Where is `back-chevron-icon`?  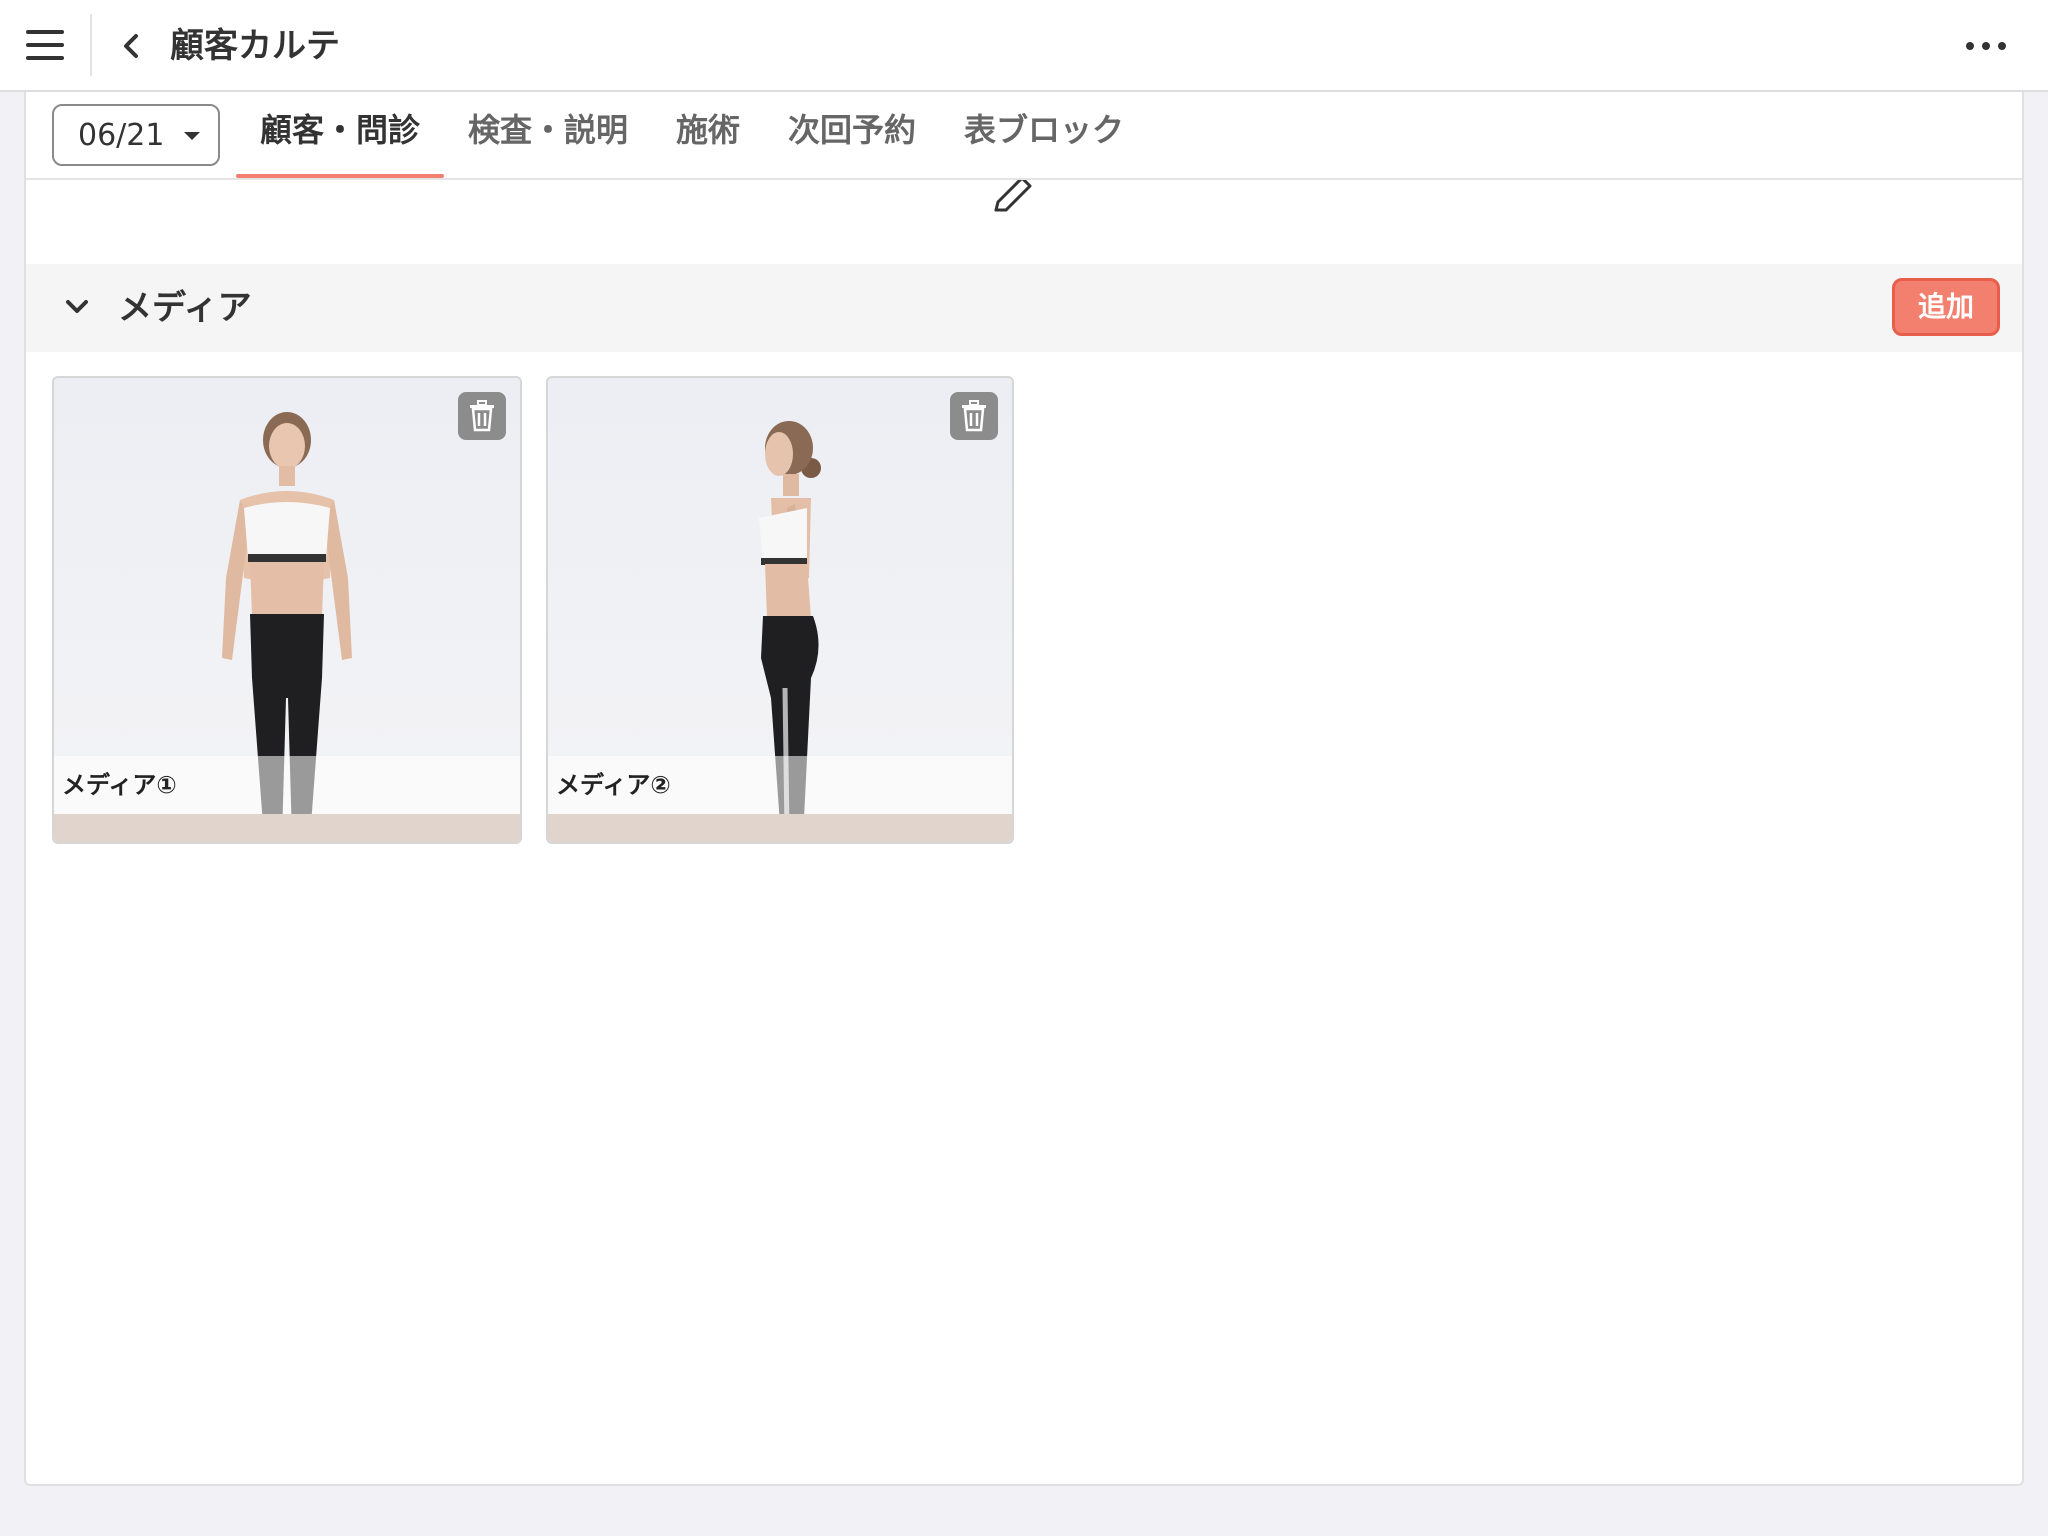 back-chevron-icon is located at coordinates (132, 46).